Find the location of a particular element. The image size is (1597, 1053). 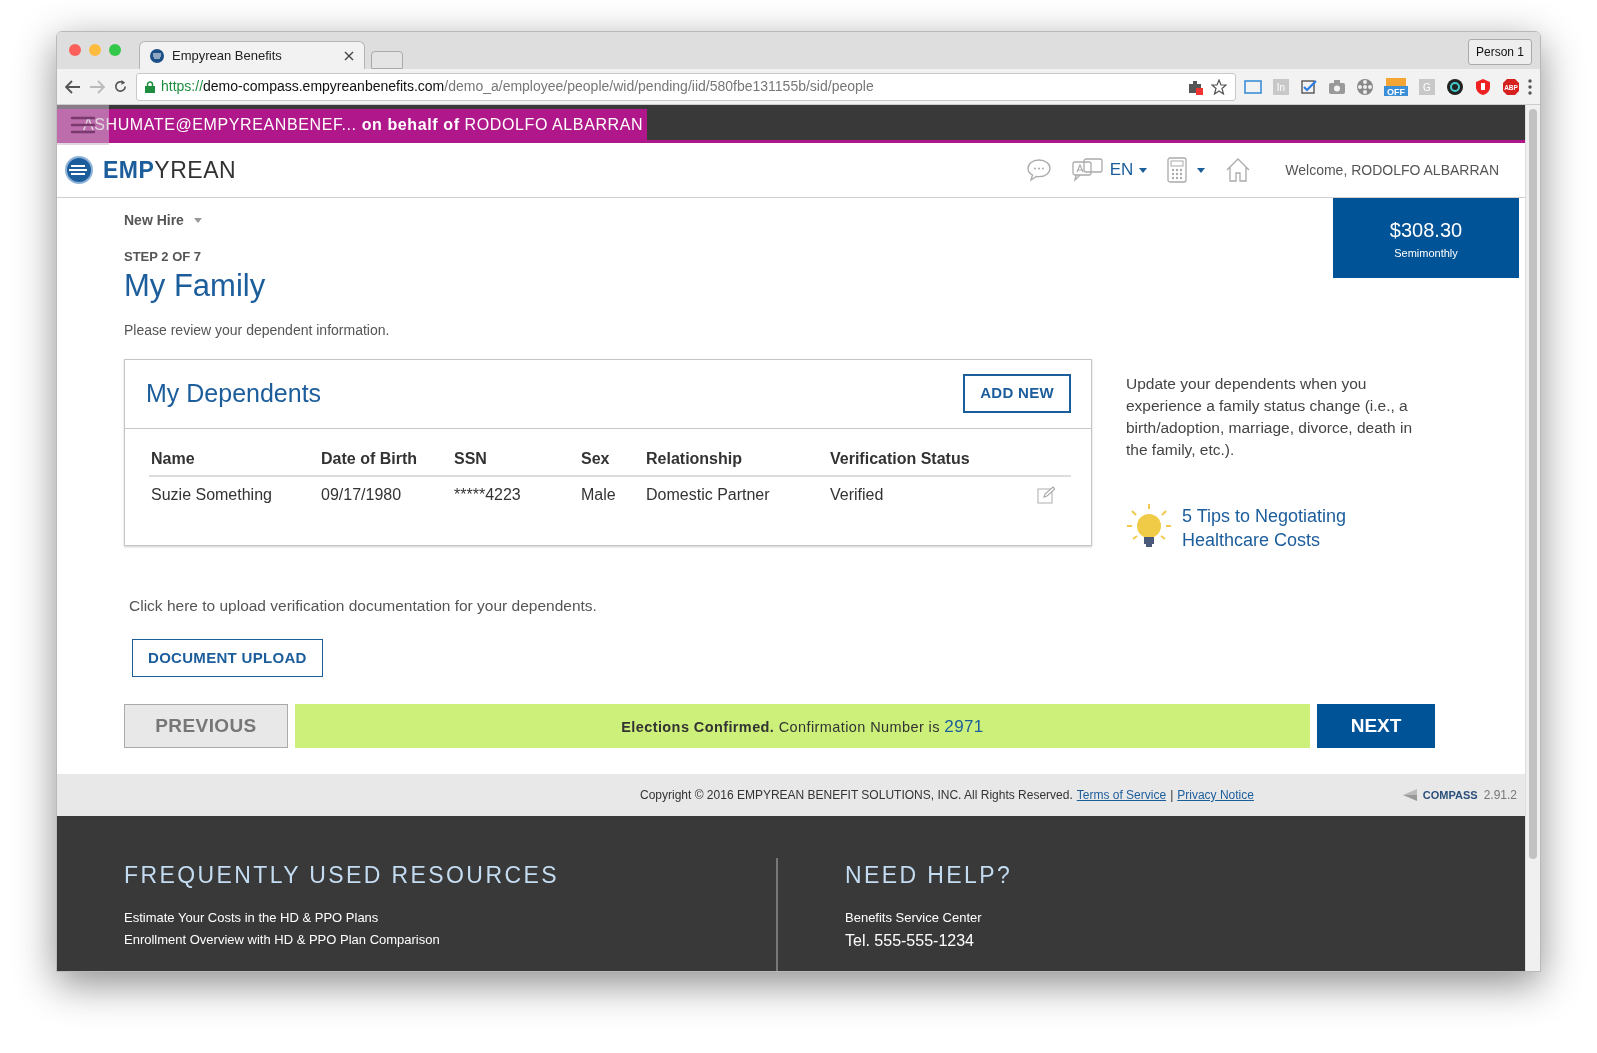

table-cell: 09/17/1980 is located at coordinates (385, 494).